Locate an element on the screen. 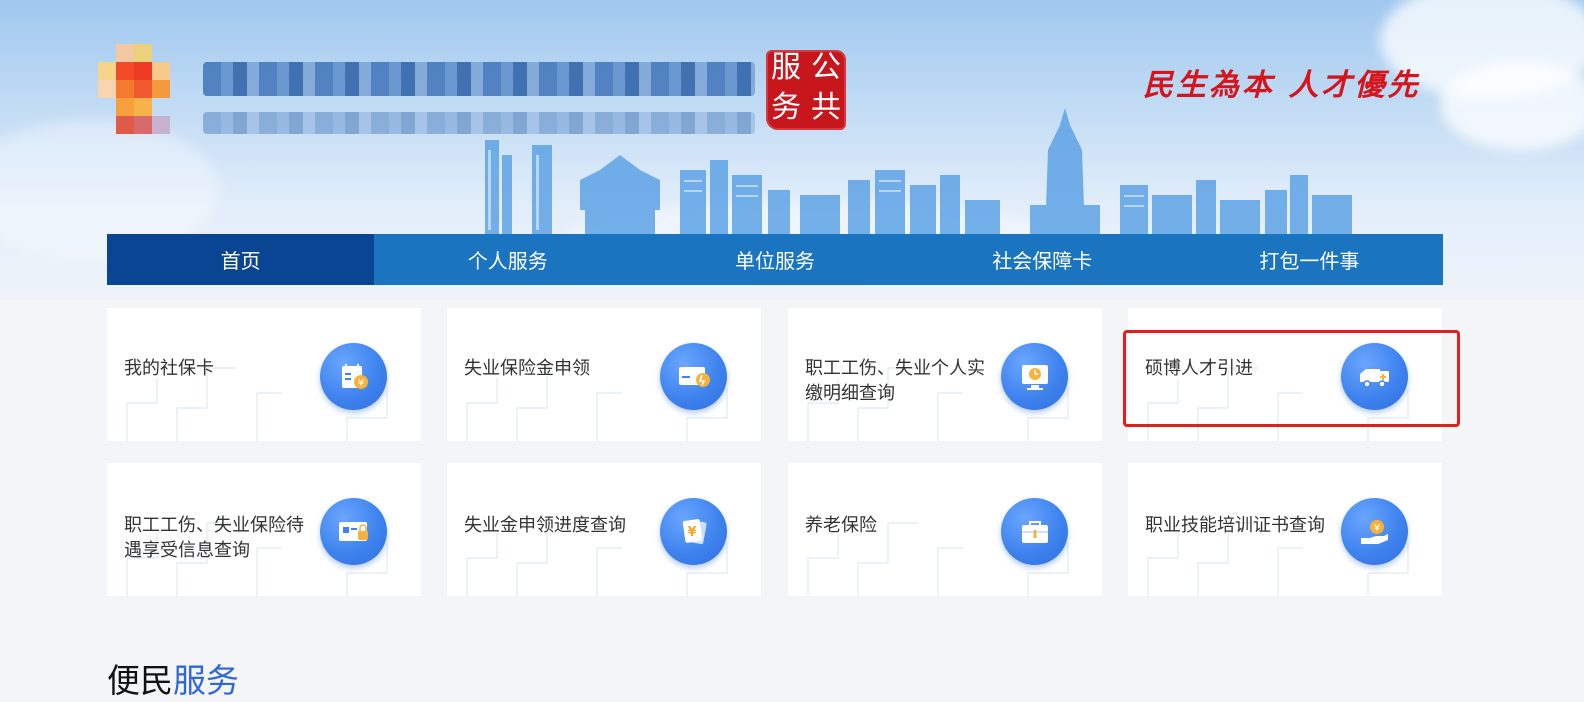  nav-bundled-services: 打包一件事 is located at coordinates (1309, 259).